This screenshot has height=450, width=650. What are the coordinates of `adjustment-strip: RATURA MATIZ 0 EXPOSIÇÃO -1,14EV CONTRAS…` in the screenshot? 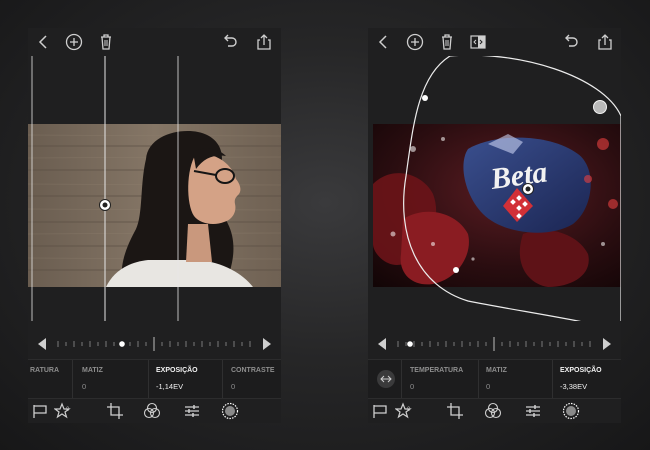 It's located at (154, 379).